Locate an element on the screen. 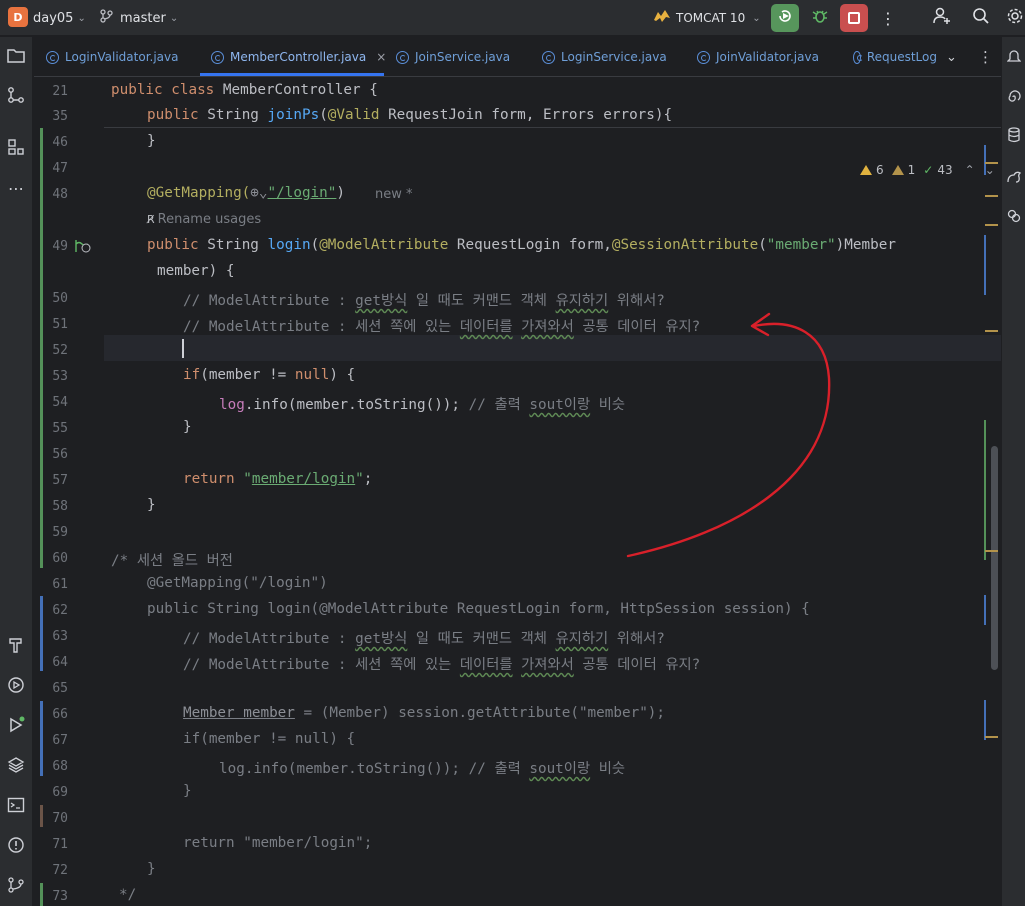 The width and height of the screenshot is (1025, 906). project-selector: day05 ⌄ is located at coordinates (59, 18).